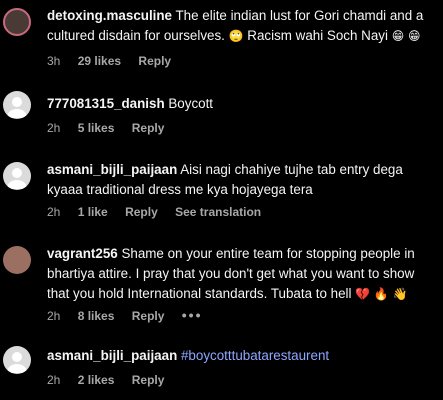 This screenshot has width=443, height=400. I want to click on comment-likes: 8 likes, so click(96, 316).